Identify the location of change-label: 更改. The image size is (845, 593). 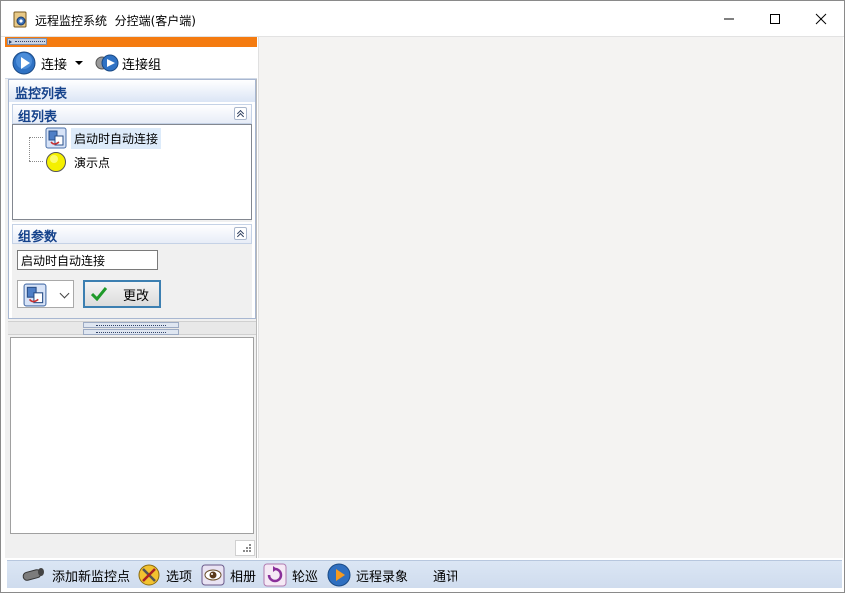
(136, 296).